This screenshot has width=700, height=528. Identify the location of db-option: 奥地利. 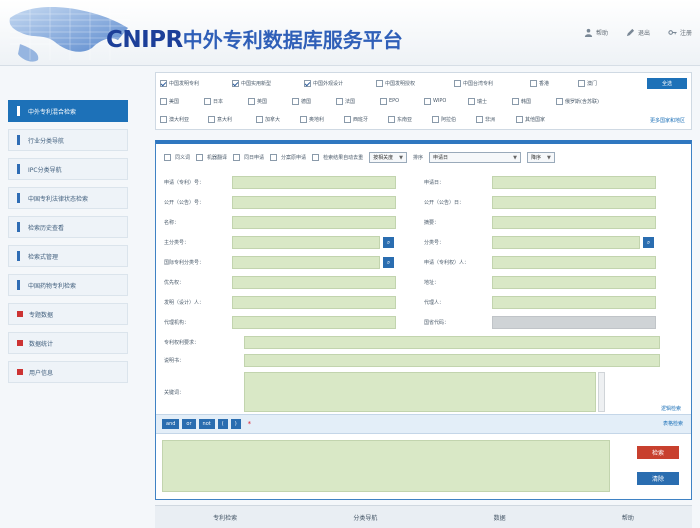
(322, 119).